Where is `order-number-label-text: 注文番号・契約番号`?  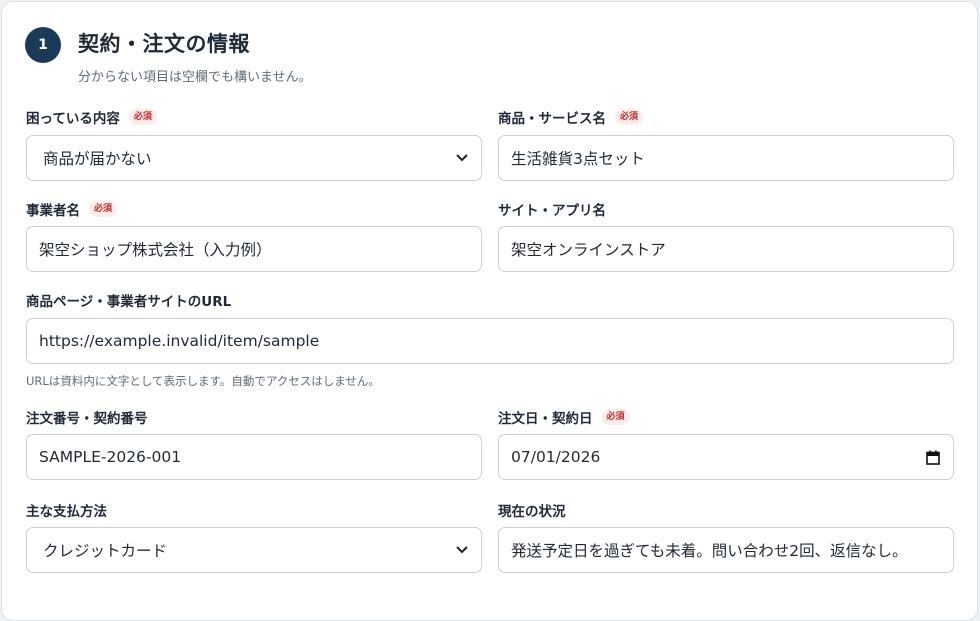
order-number-label-text: 注文番号・契約番号 is located at coordinates (87, 419).